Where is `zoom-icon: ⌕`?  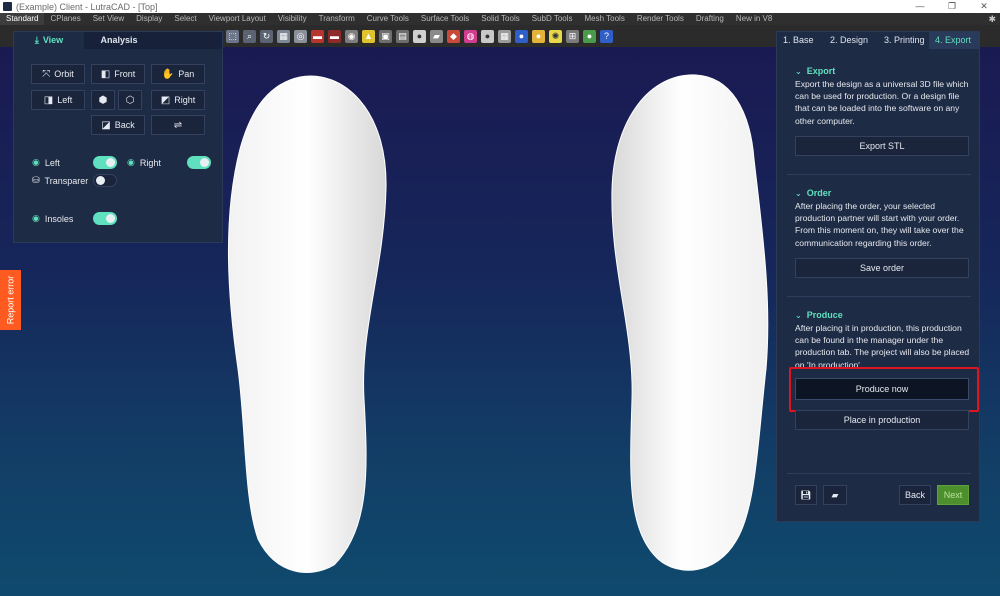
zoom-icon: ⌕ is located at coordinates (249, 36).